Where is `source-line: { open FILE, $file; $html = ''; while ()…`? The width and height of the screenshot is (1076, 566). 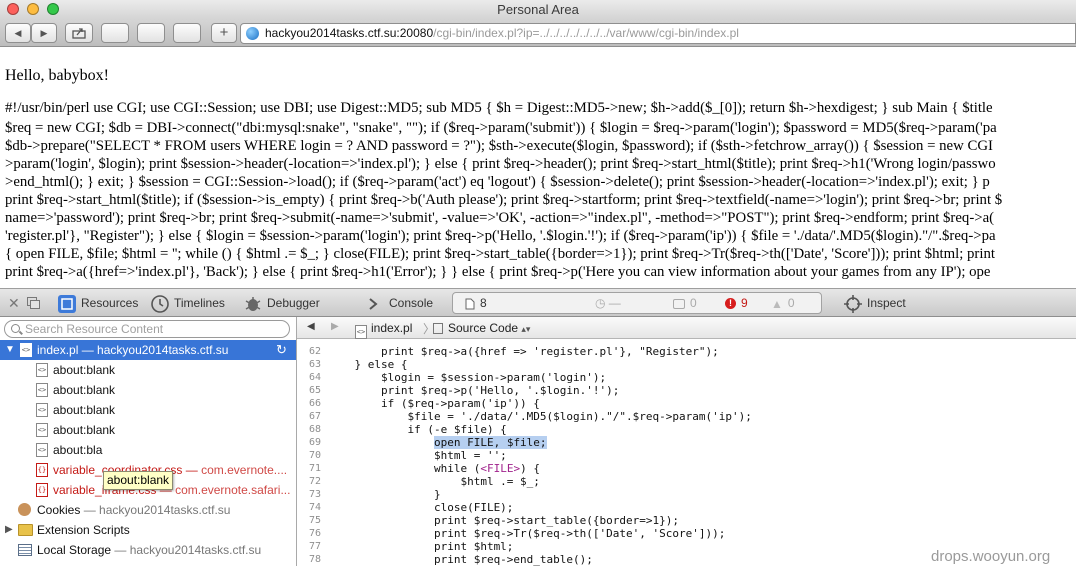
source-line: { open FILE, $file; $html = ''; while ()… is located at coordinates (500, 254).